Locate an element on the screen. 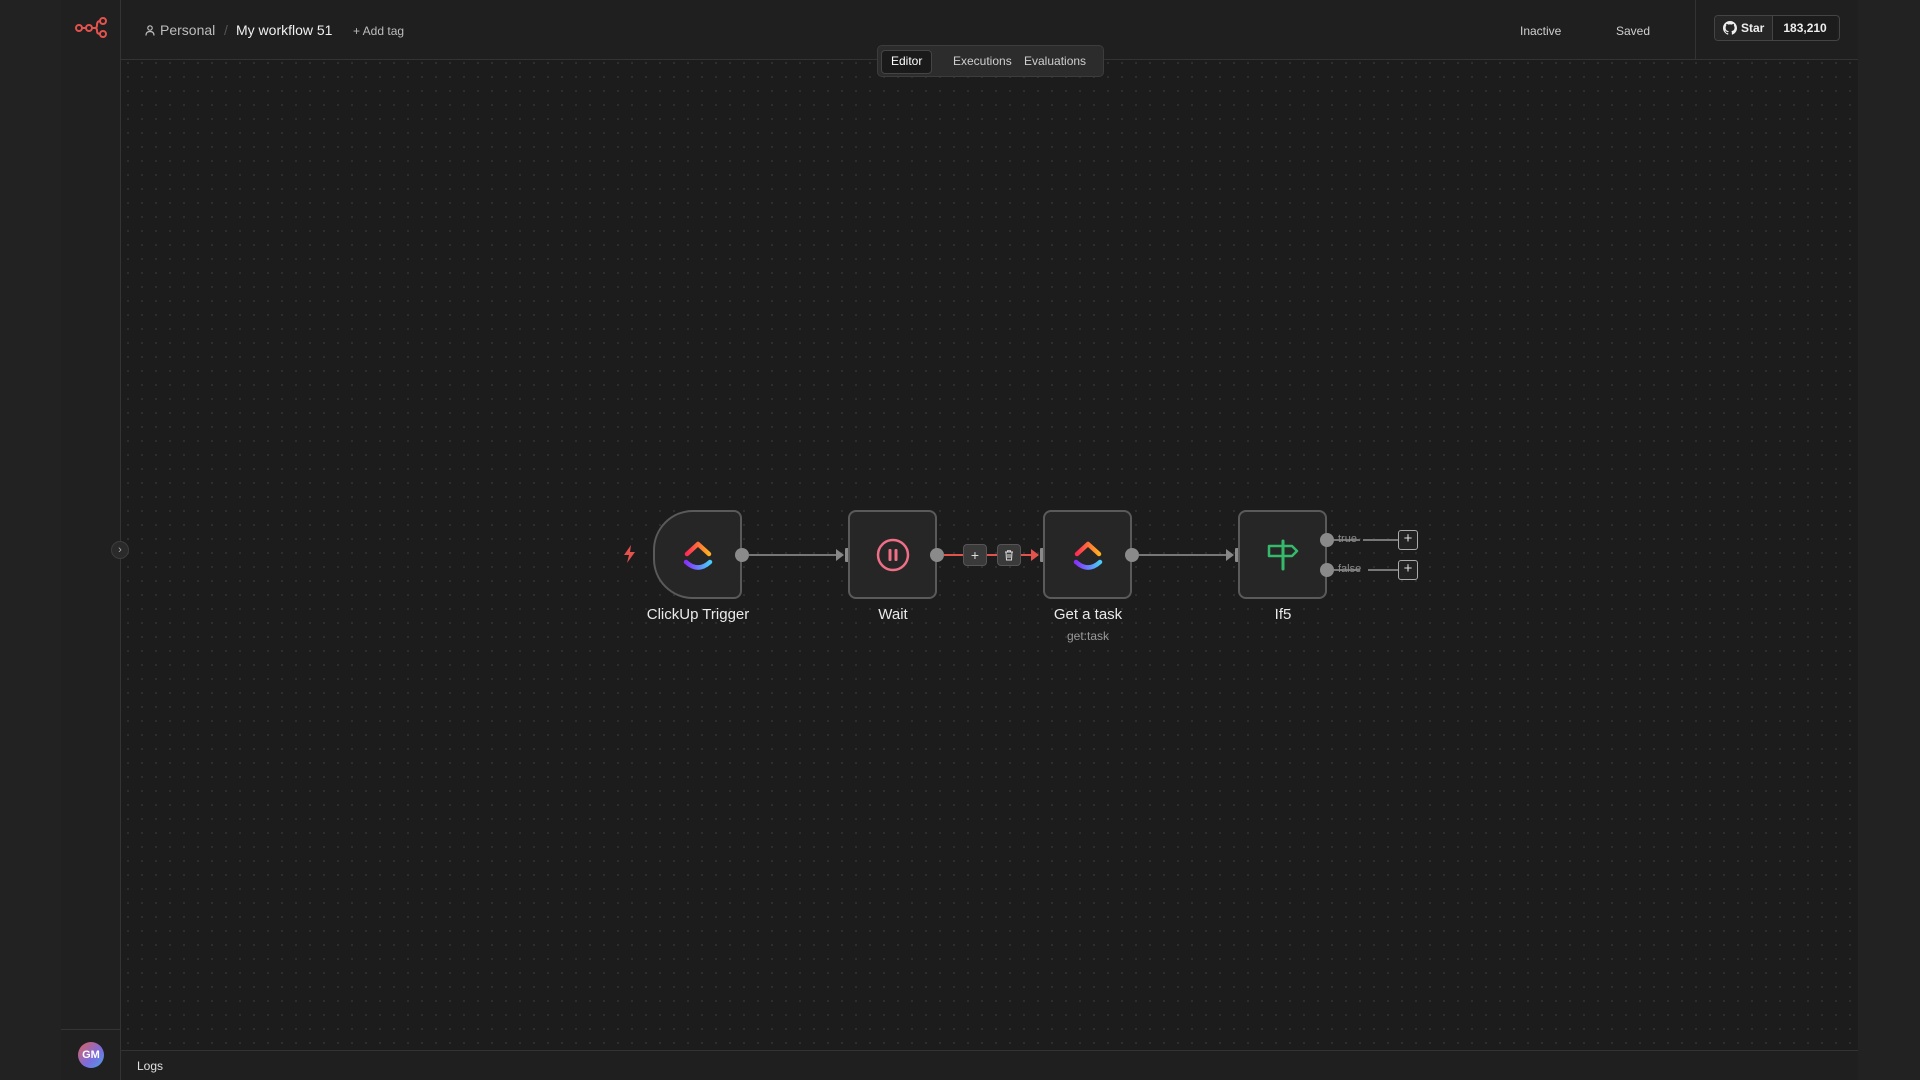 The image size is (1920, 1080). github-star-button: Star 183,210 is located at coordinates (1777, 28).